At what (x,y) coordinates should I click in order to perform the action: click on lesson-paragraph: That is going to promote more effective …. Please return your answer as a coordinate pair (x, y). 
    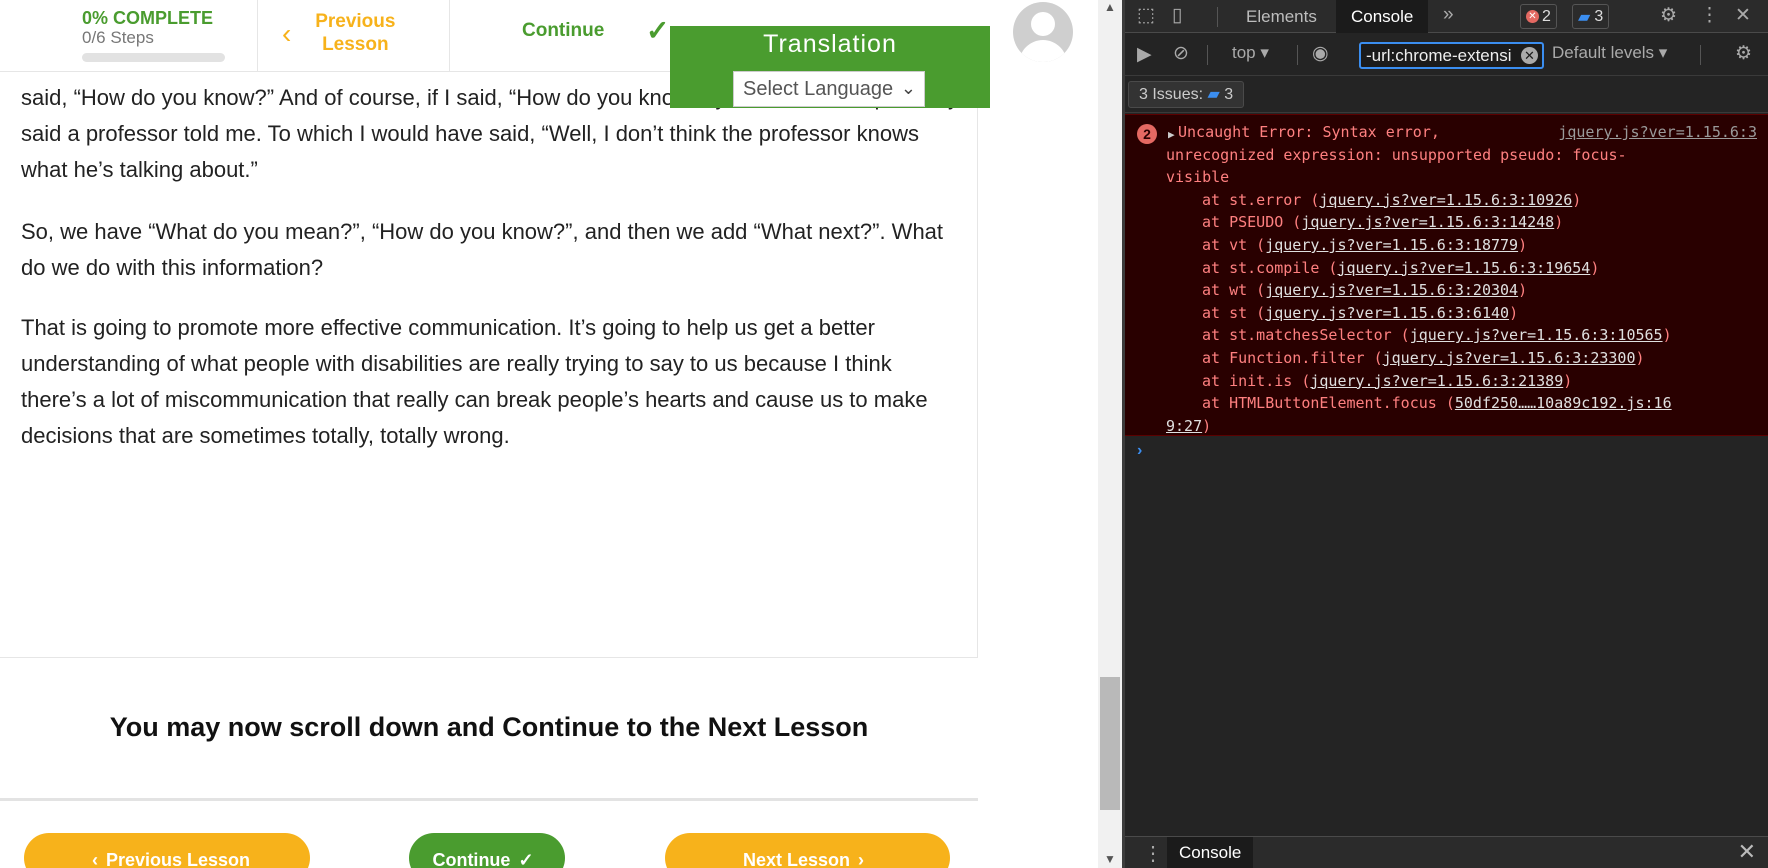
    Looking at the image, I should click on (474, 381).